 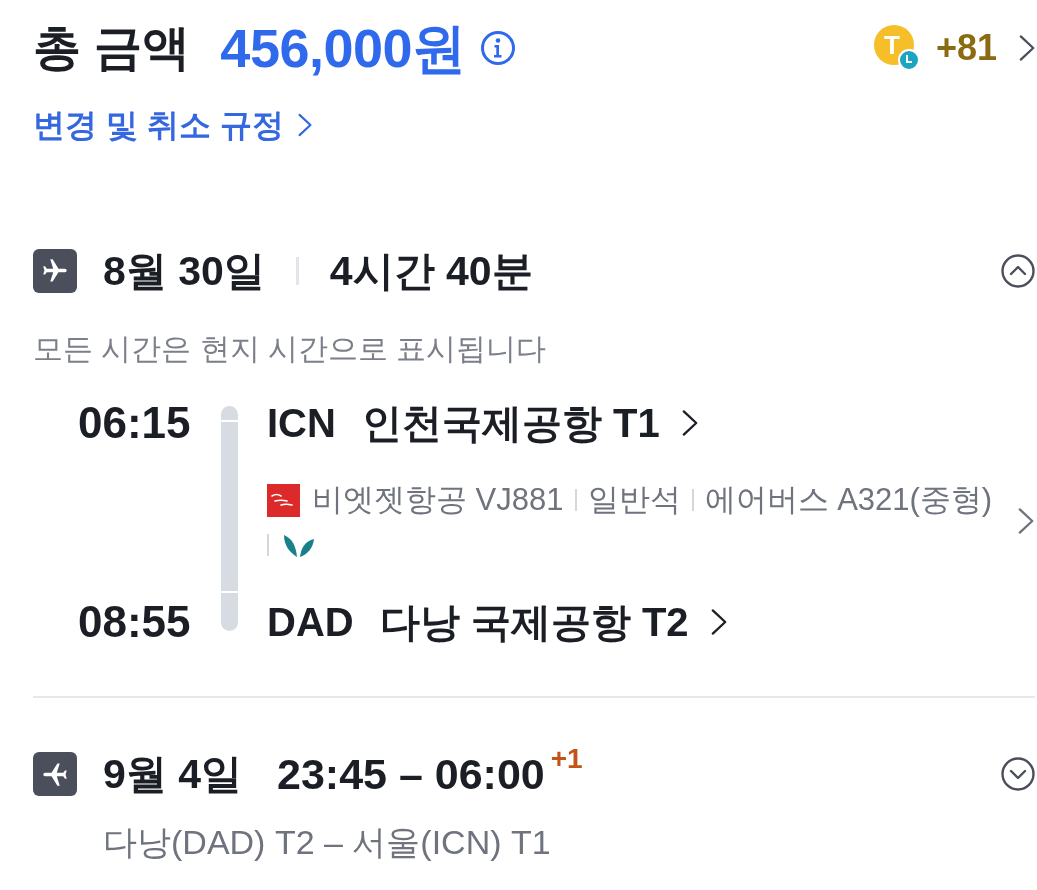 I want to click on flight-detail-text: 일반석, so click(x=634, y=500).